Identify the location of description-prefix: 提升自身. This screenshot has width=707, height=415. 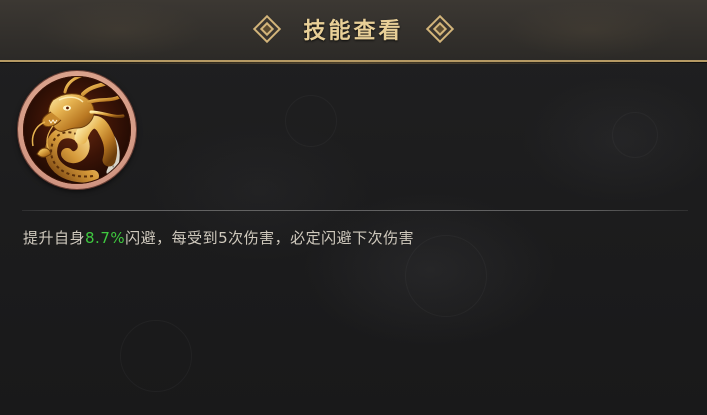
(54, 238).